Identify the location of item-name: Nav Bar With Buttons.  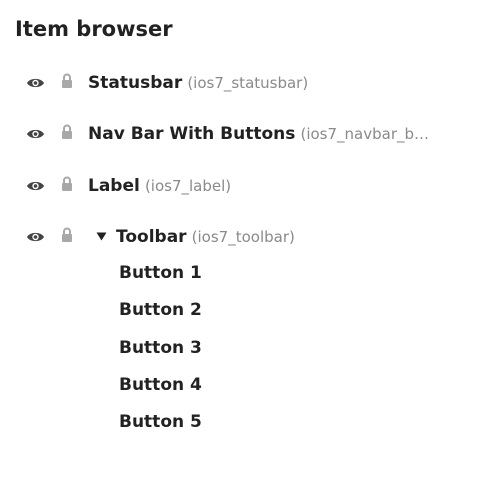
(192, 134).